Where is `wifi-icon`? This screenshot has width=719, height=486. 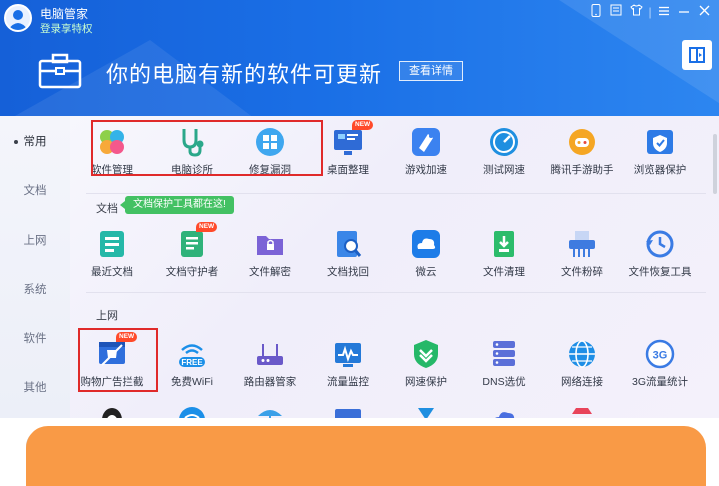 wifi-icon is located at coordinates (192, 411).